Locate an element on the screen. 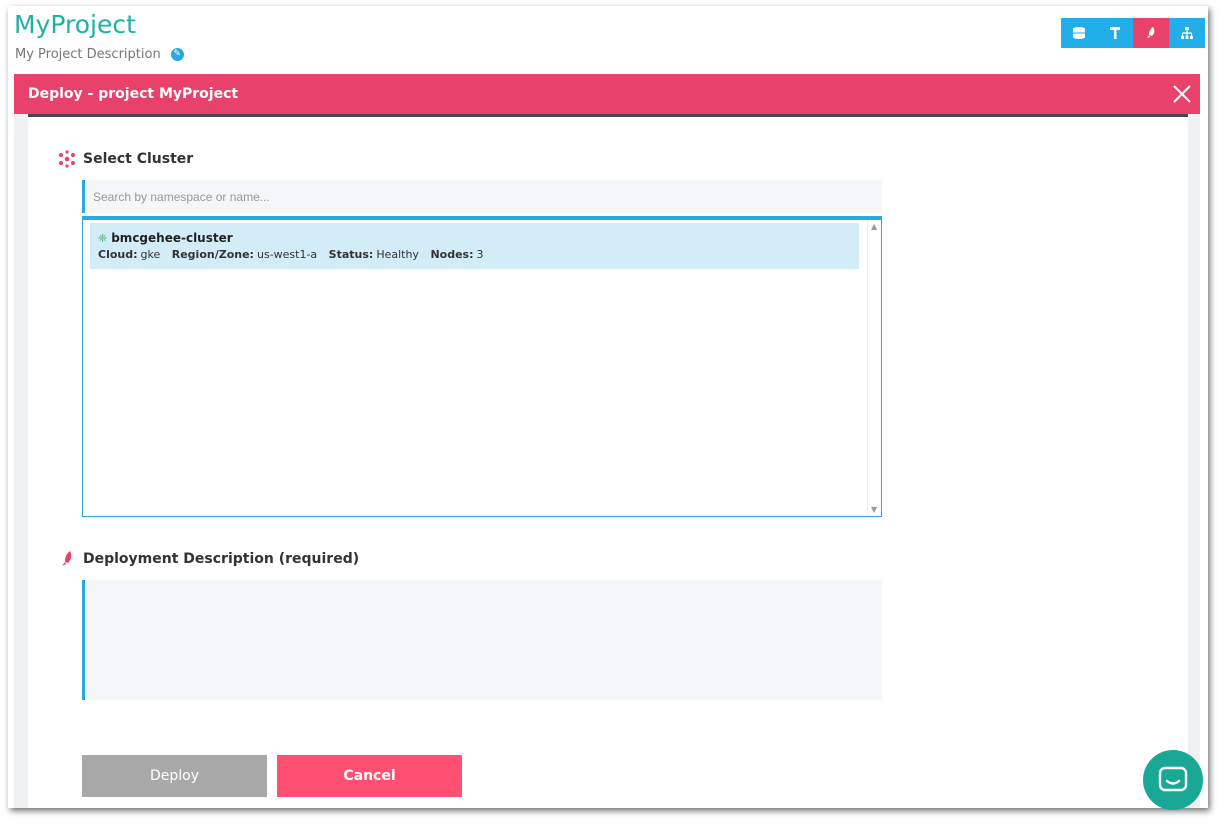 This screenshot has height=832, width=1231. modal-divider is located at coordinates (608, 115).